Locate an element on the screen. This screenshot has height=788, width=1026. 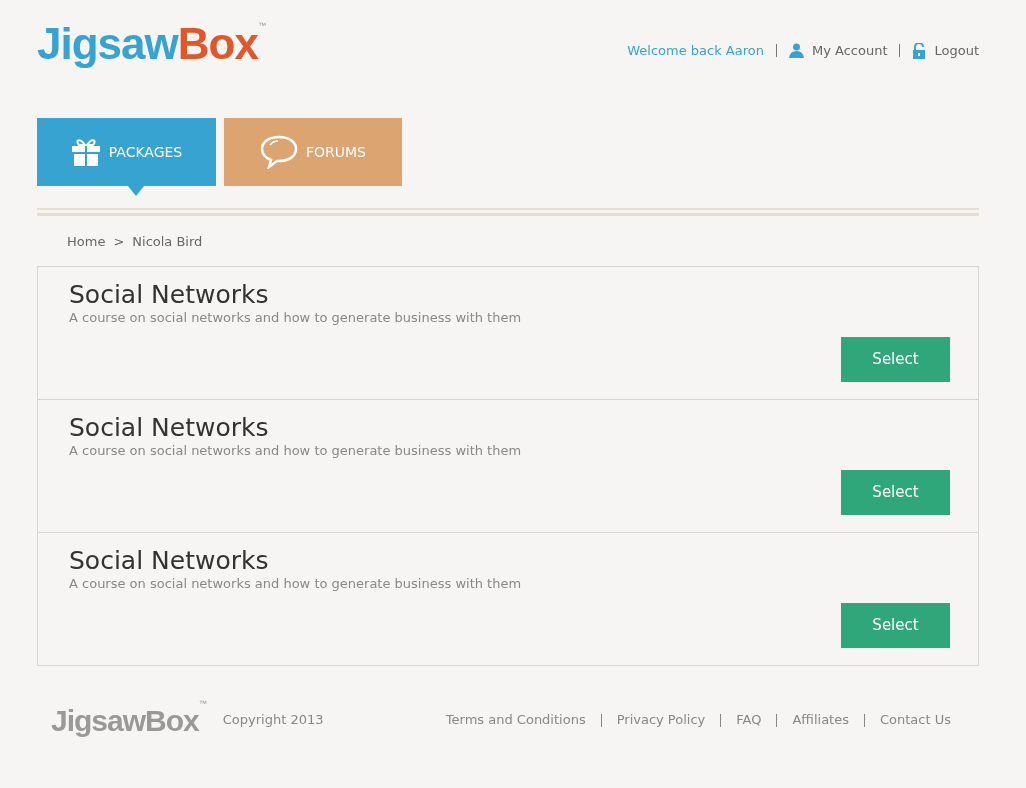
copyright-text: Copyright 2013 is located at coordinates (273, 720).